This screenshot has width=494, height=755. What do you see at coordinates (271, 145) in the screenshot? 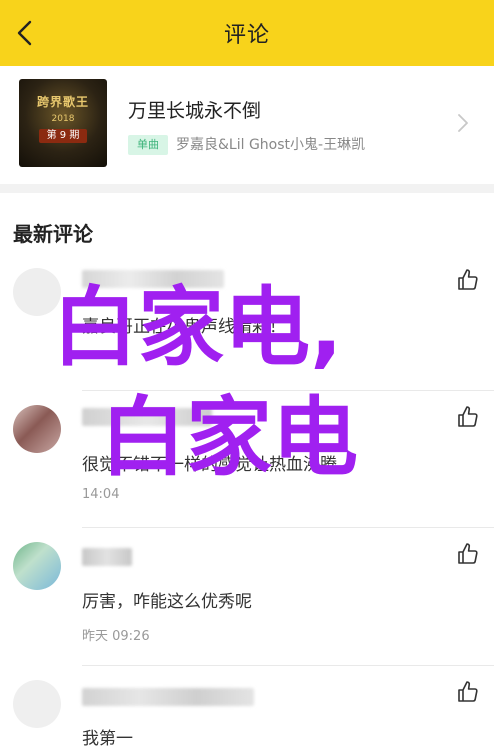
I see `artist-name: 罗嘉良&Lil Ghost小鬼-王琳凯` at bounding box center [271, 145].